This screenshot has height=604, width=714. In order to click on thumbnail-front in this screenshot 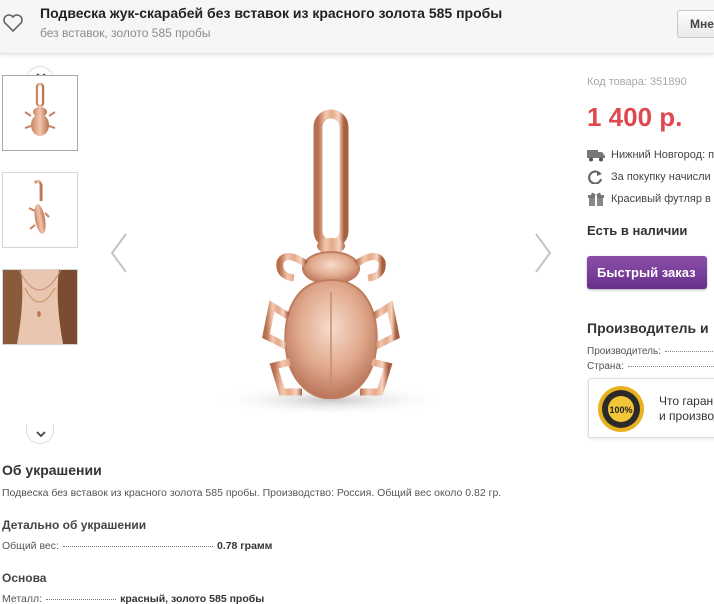, I will do `click(40, 113)`.